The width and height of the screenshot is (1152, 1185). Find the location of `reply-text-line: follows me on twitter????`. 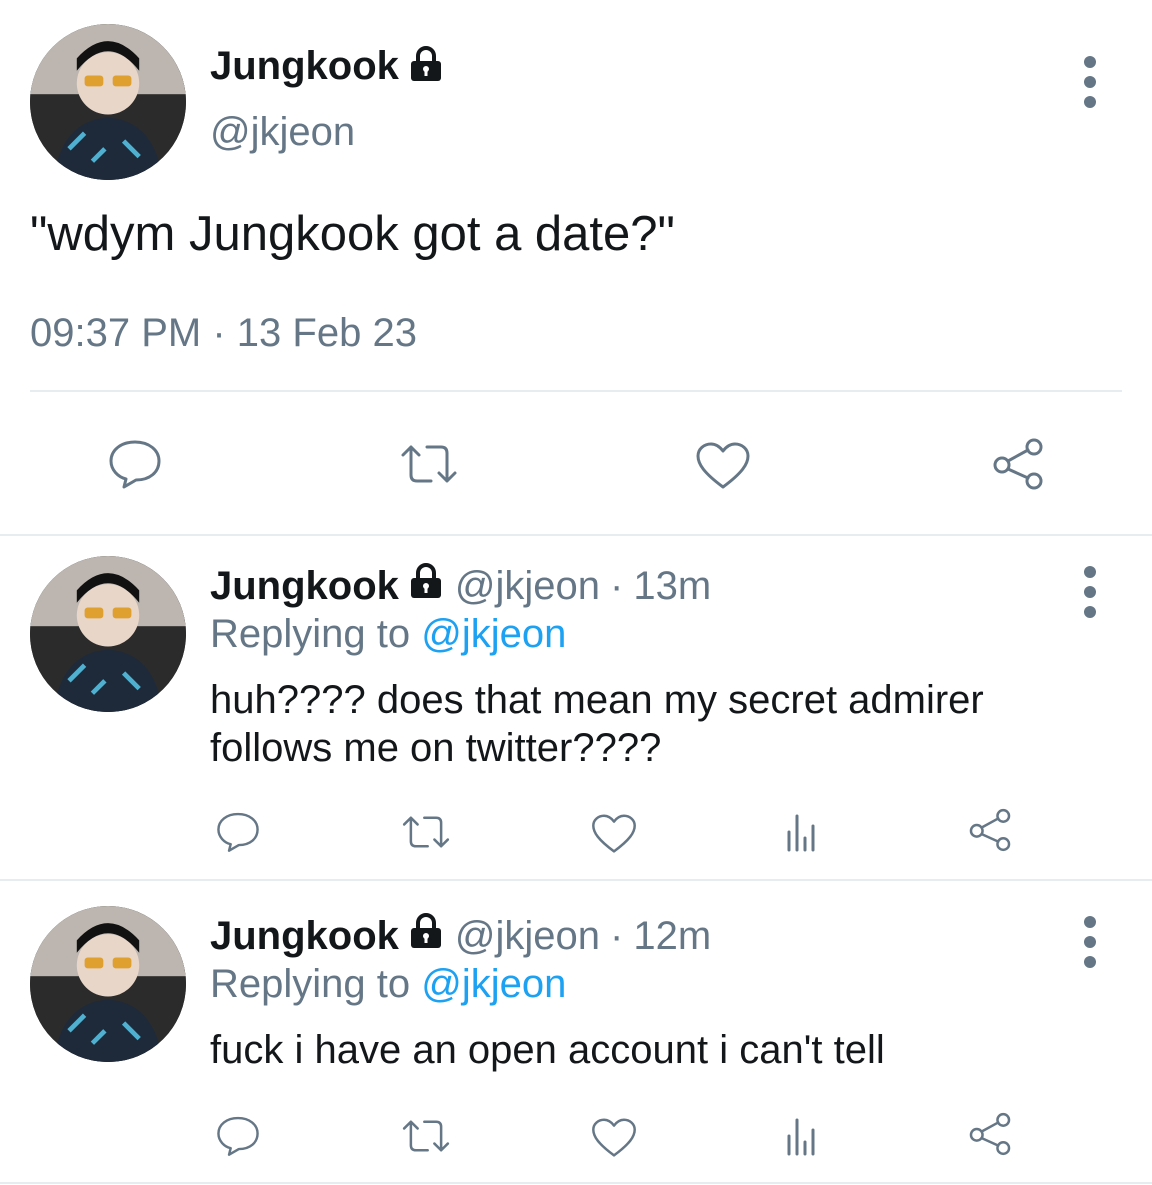

reply-text-line: follows me on twitter???? is located at coordinates (436, 748).